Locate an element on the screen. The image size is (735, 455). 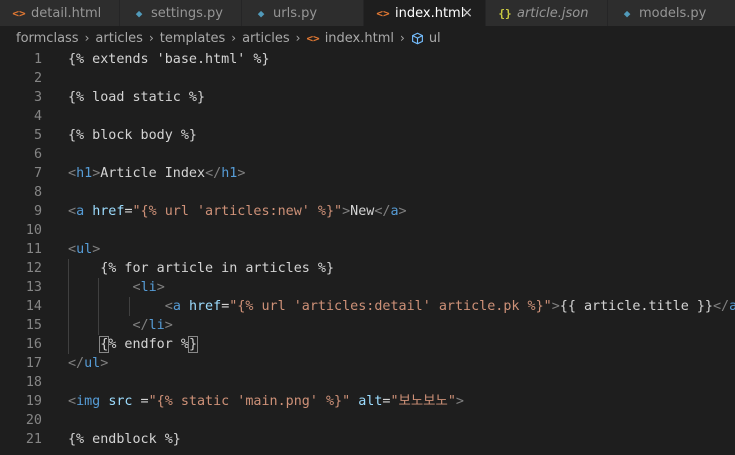
code-token: ul is located at coordinates (84, 249).